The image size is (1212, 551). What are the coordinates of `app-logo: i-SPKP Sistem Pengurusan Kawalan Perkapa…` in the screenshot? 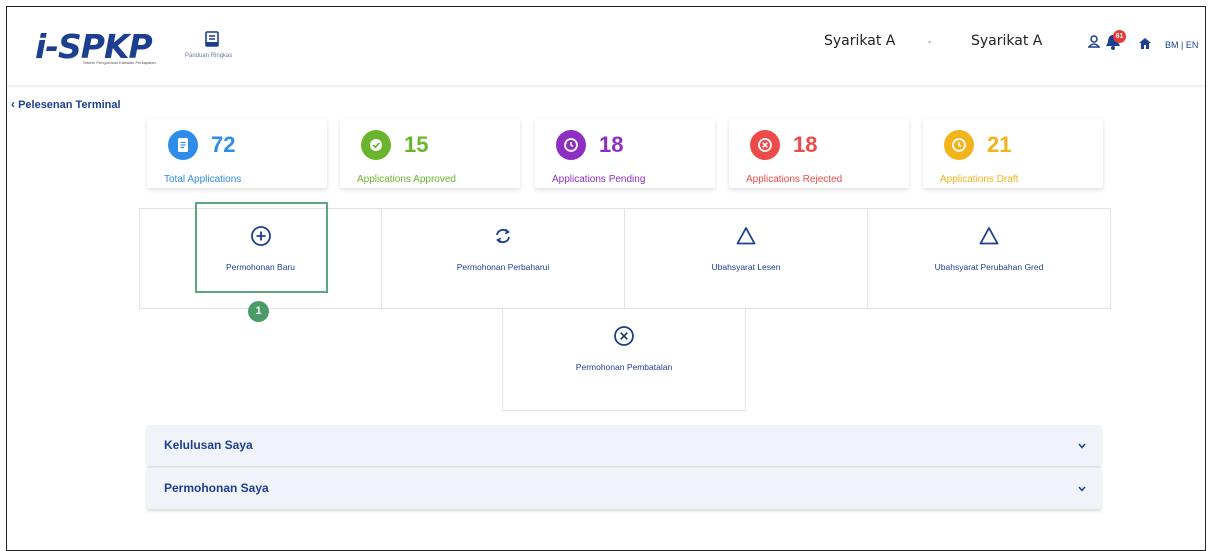 It's located at (110, 45).